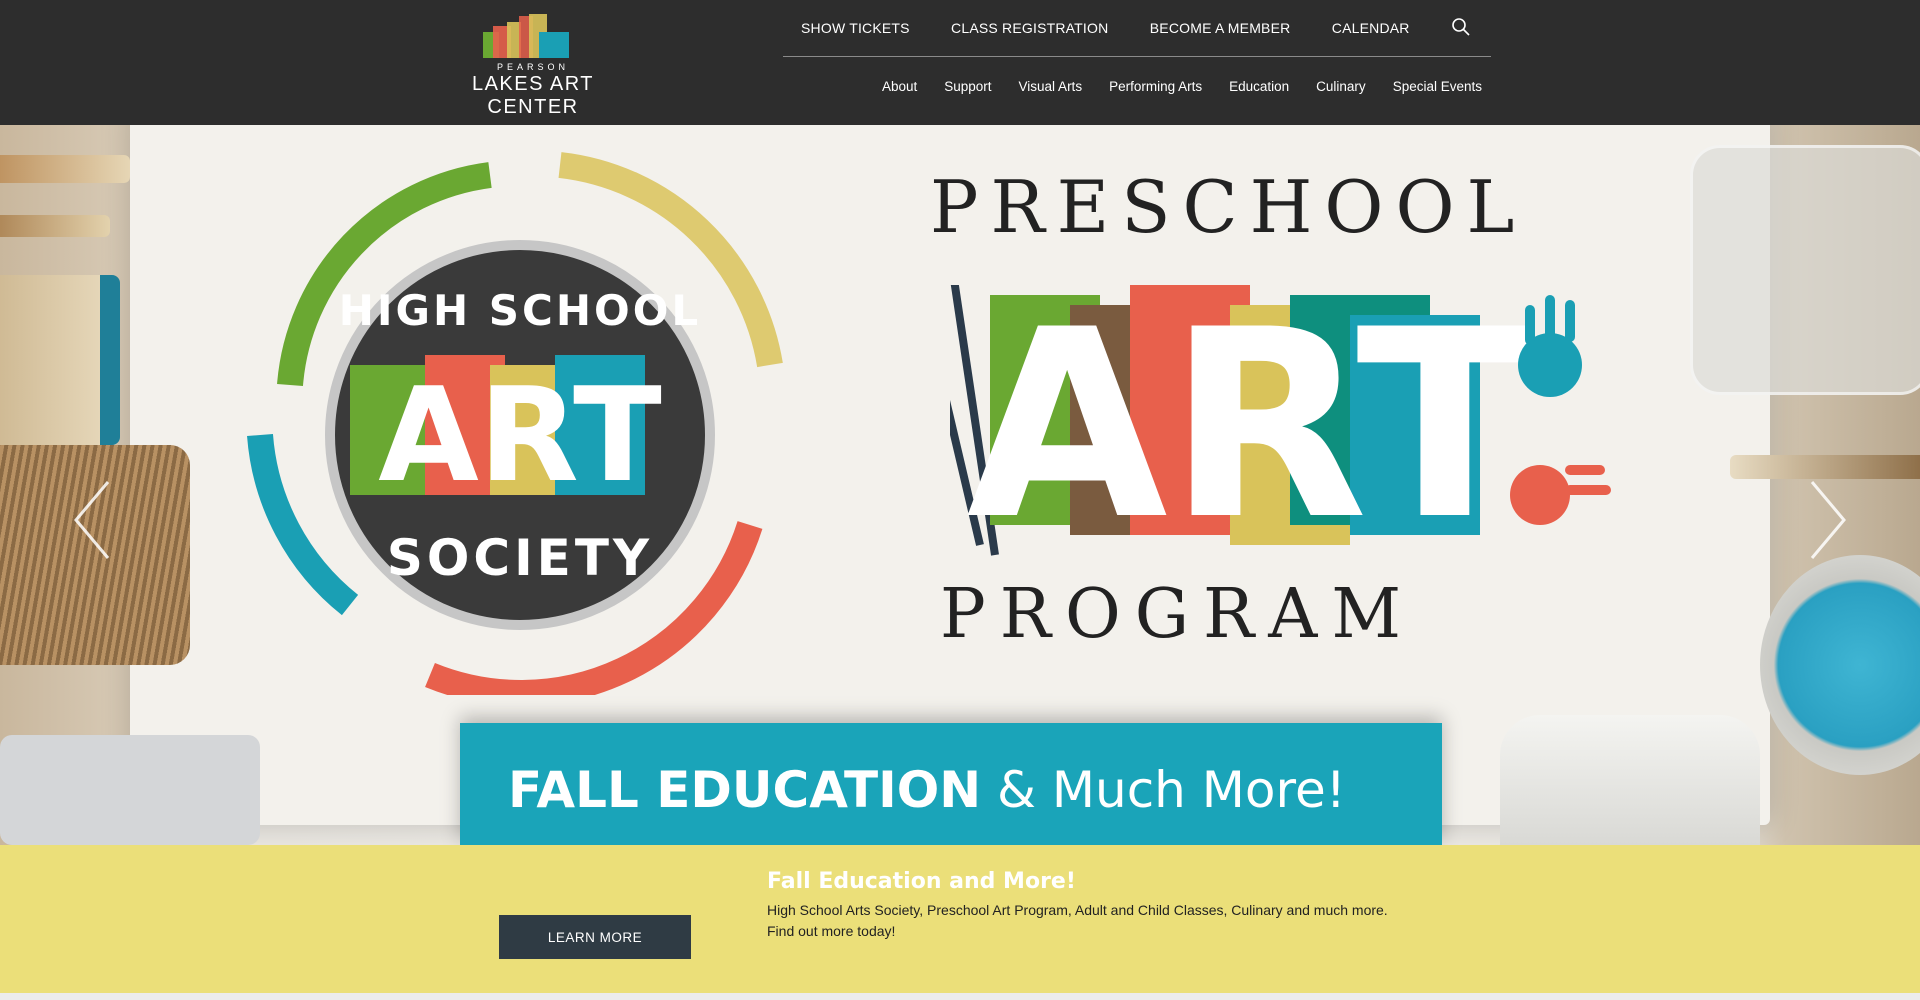  Describe the element at coordinates (745, 790) in the screenshot. I see `banner-bold-text: FALL EDUCATION` at that location.